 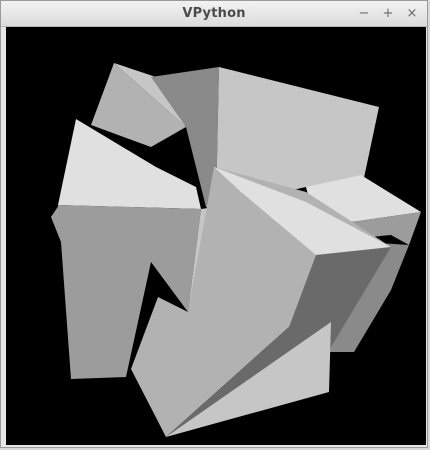 I want to click on maximize-button: +, so click(x=388, y=13).